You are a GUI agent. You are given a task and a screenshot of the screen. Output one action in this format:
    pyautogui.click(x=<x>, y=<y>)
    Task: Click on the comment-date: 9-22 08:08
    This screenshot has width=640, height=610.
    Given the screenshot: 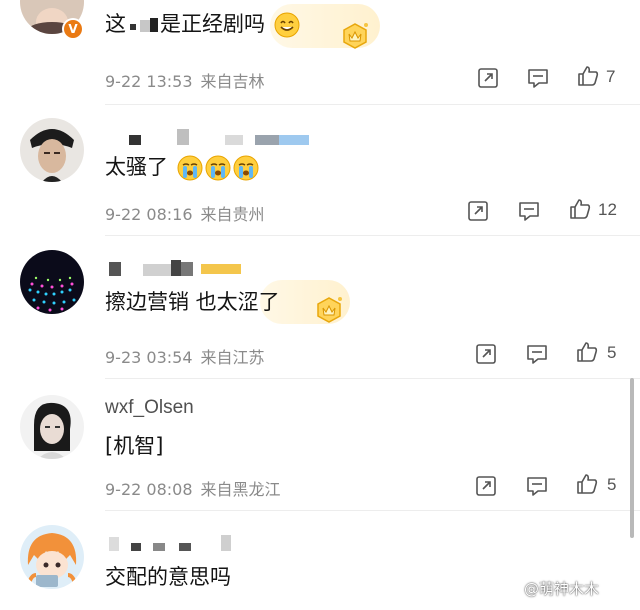 What is the action you would take?
    pyautogui.click(x=149, y=489)
    